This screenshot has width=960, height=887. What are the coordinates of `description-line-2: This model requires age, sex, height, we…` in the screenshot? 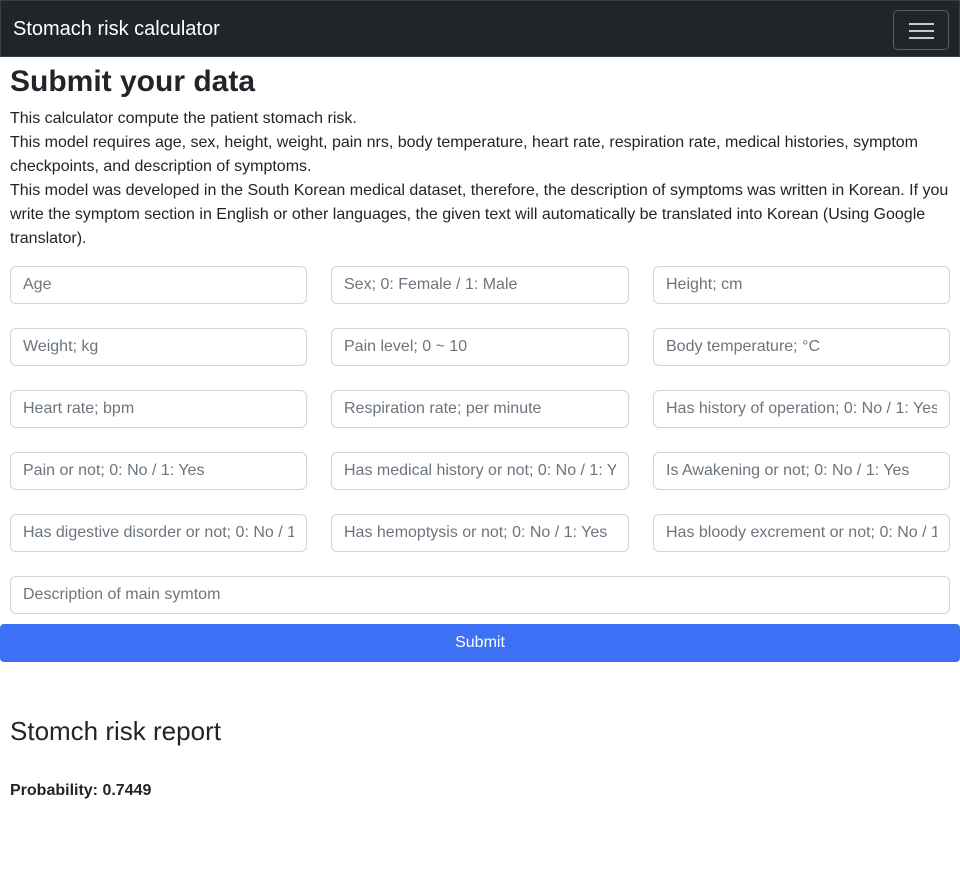 It's located at (464, 154).